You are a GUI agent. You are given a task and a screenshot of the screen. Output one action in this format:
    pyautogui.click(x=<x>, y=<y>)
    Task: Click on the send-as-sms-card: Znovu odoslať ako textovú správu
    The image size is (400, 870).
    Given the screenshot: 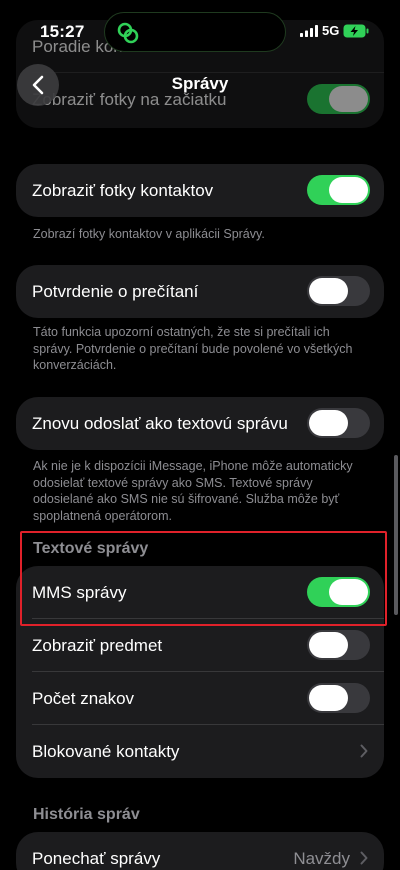 What is the action you would take?
    pyautogui.click(x=200, y=423)
    